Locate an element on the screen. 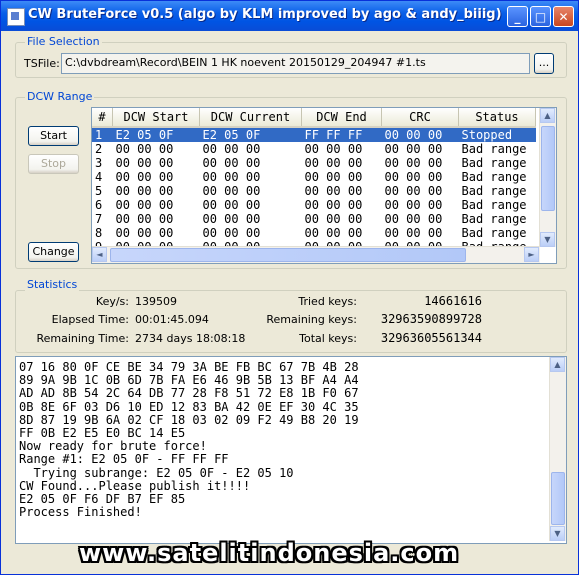 This screenshot has width=579, height=575. tsfile-label: TSFile: is located at coordinates (42, 63).